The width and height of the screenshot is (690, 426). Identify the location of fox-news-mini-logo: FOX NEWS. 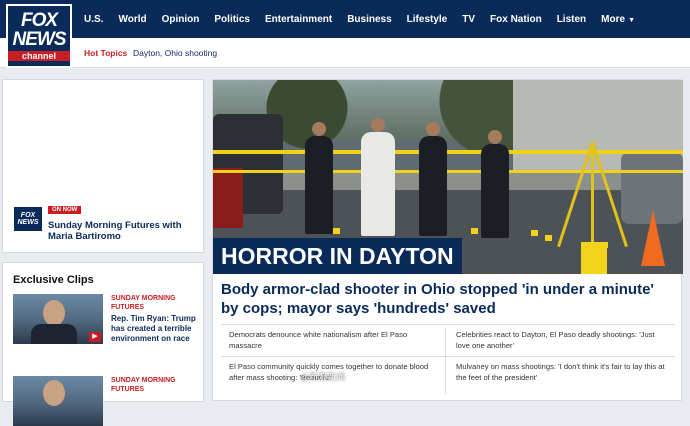
(28, 219).